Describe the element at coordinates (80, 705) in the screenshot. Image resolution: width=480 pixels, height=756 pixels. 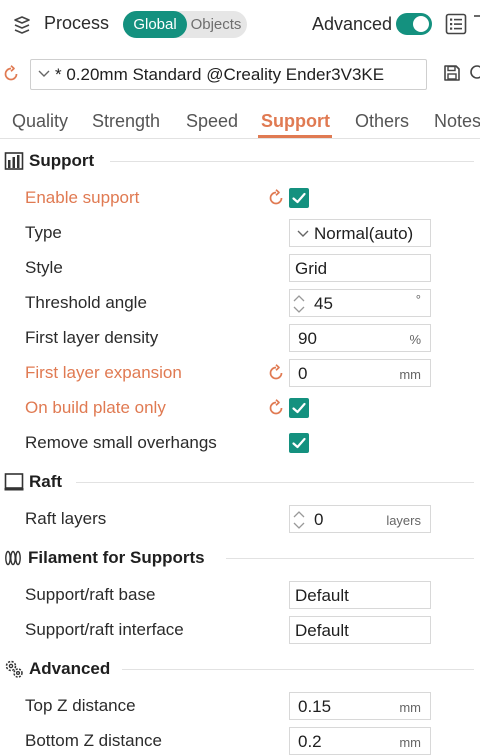
I see `top-z-distance-label: Top Z distance` at that location.